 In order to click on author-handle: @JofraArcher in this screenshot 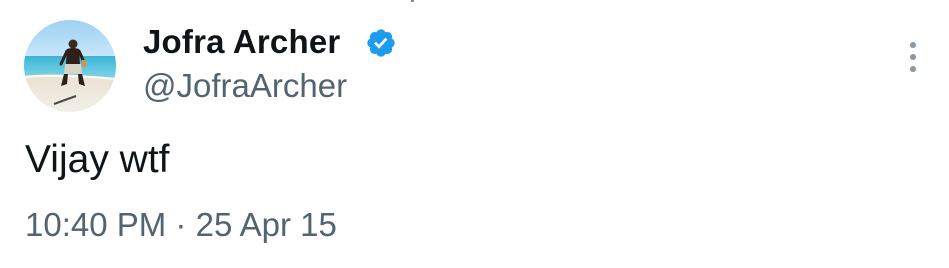, I will do `click(245, 86)`.